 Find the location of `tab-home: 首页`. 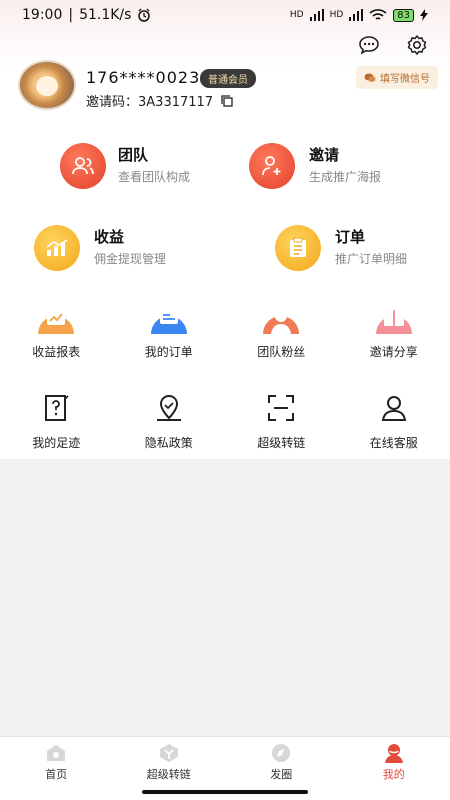

tab-home: 首页 is located at coordinates (56, 768).